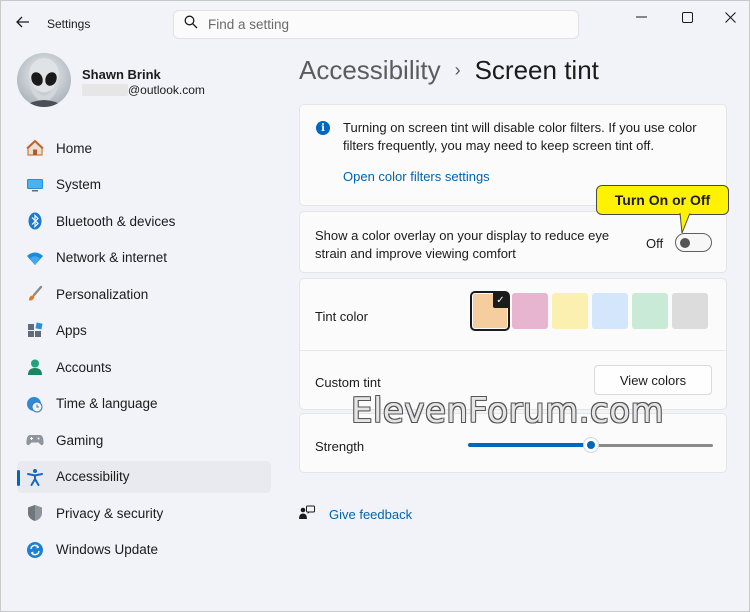  I want to click on apps-icon, so click(35, 331).